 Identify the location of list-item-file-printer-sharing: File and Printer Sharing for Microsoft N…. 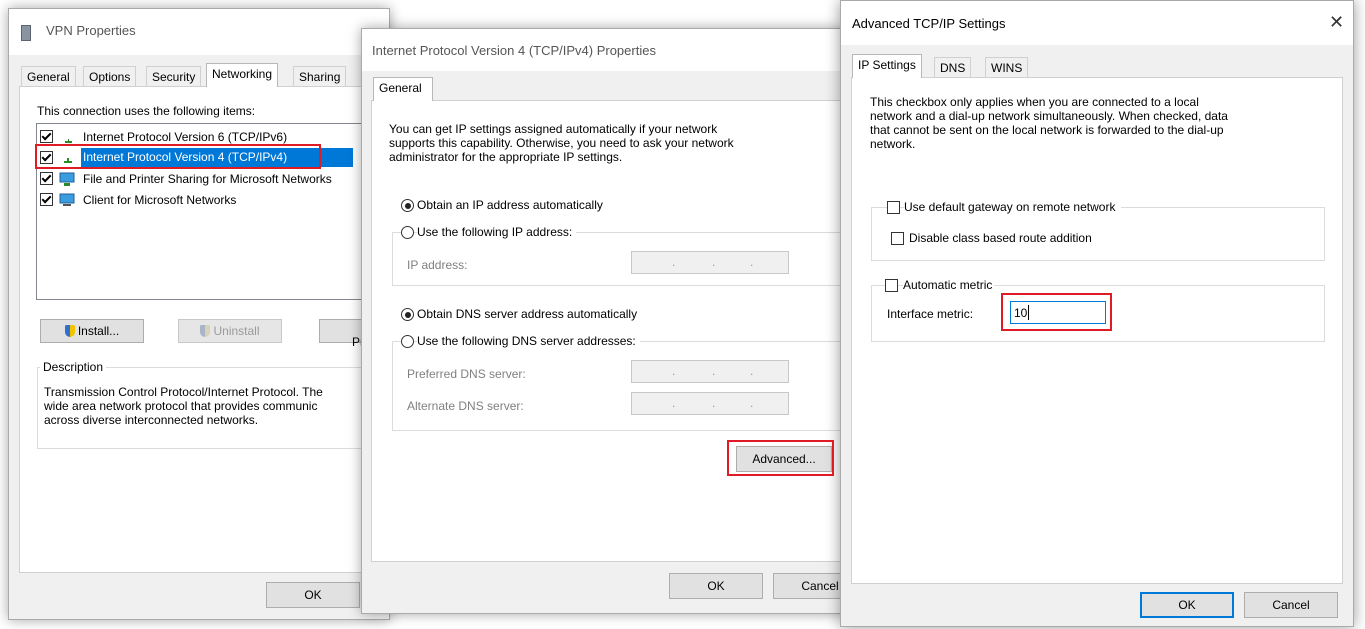
(213, 179).